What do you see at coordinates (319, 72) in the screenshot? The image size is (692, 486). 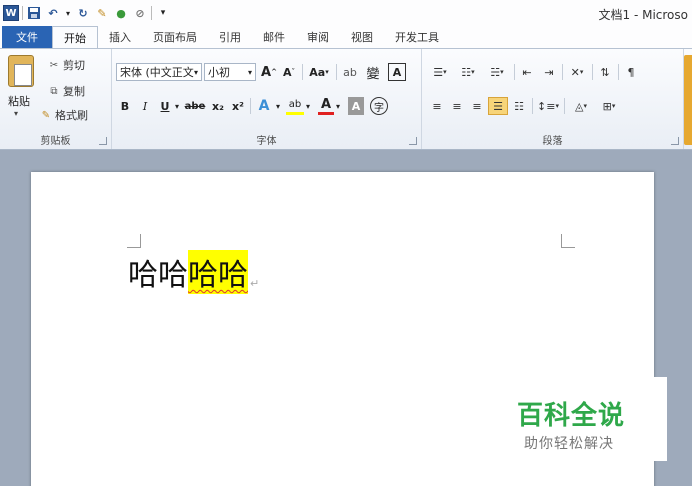 I see `change-case-button: Aa ▾` at bounding box center [319, 72].